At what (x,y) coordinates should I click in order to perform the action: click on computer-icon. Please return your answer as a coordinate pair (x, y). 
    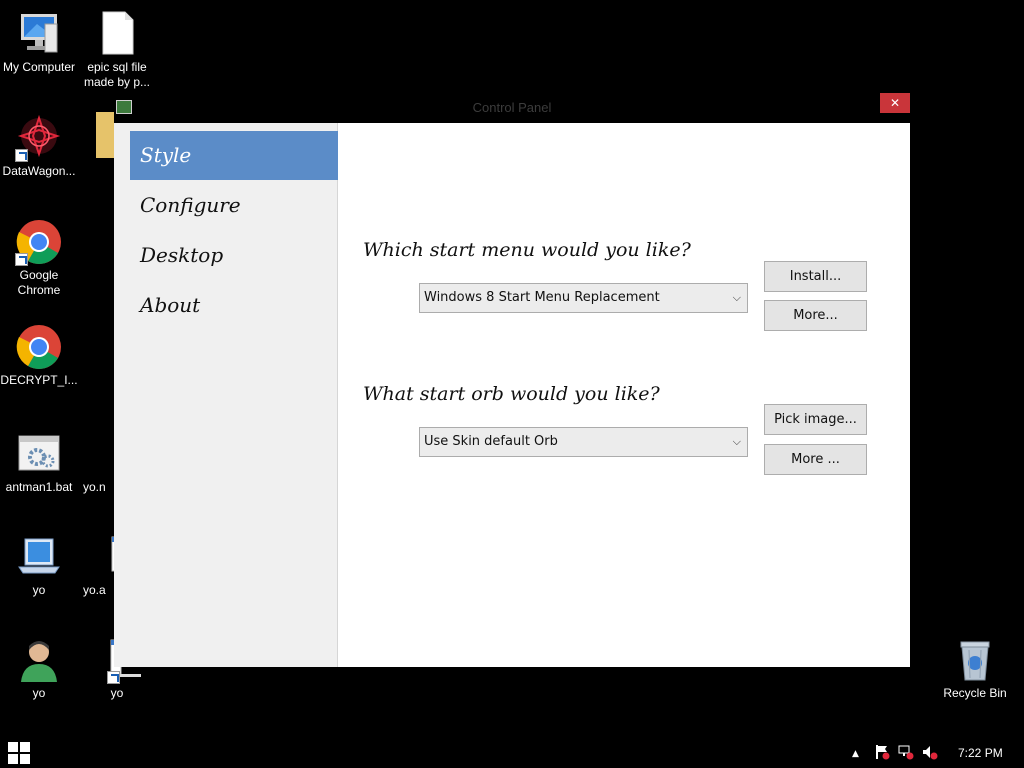
    Looking at the image, I should click on (39, 34).